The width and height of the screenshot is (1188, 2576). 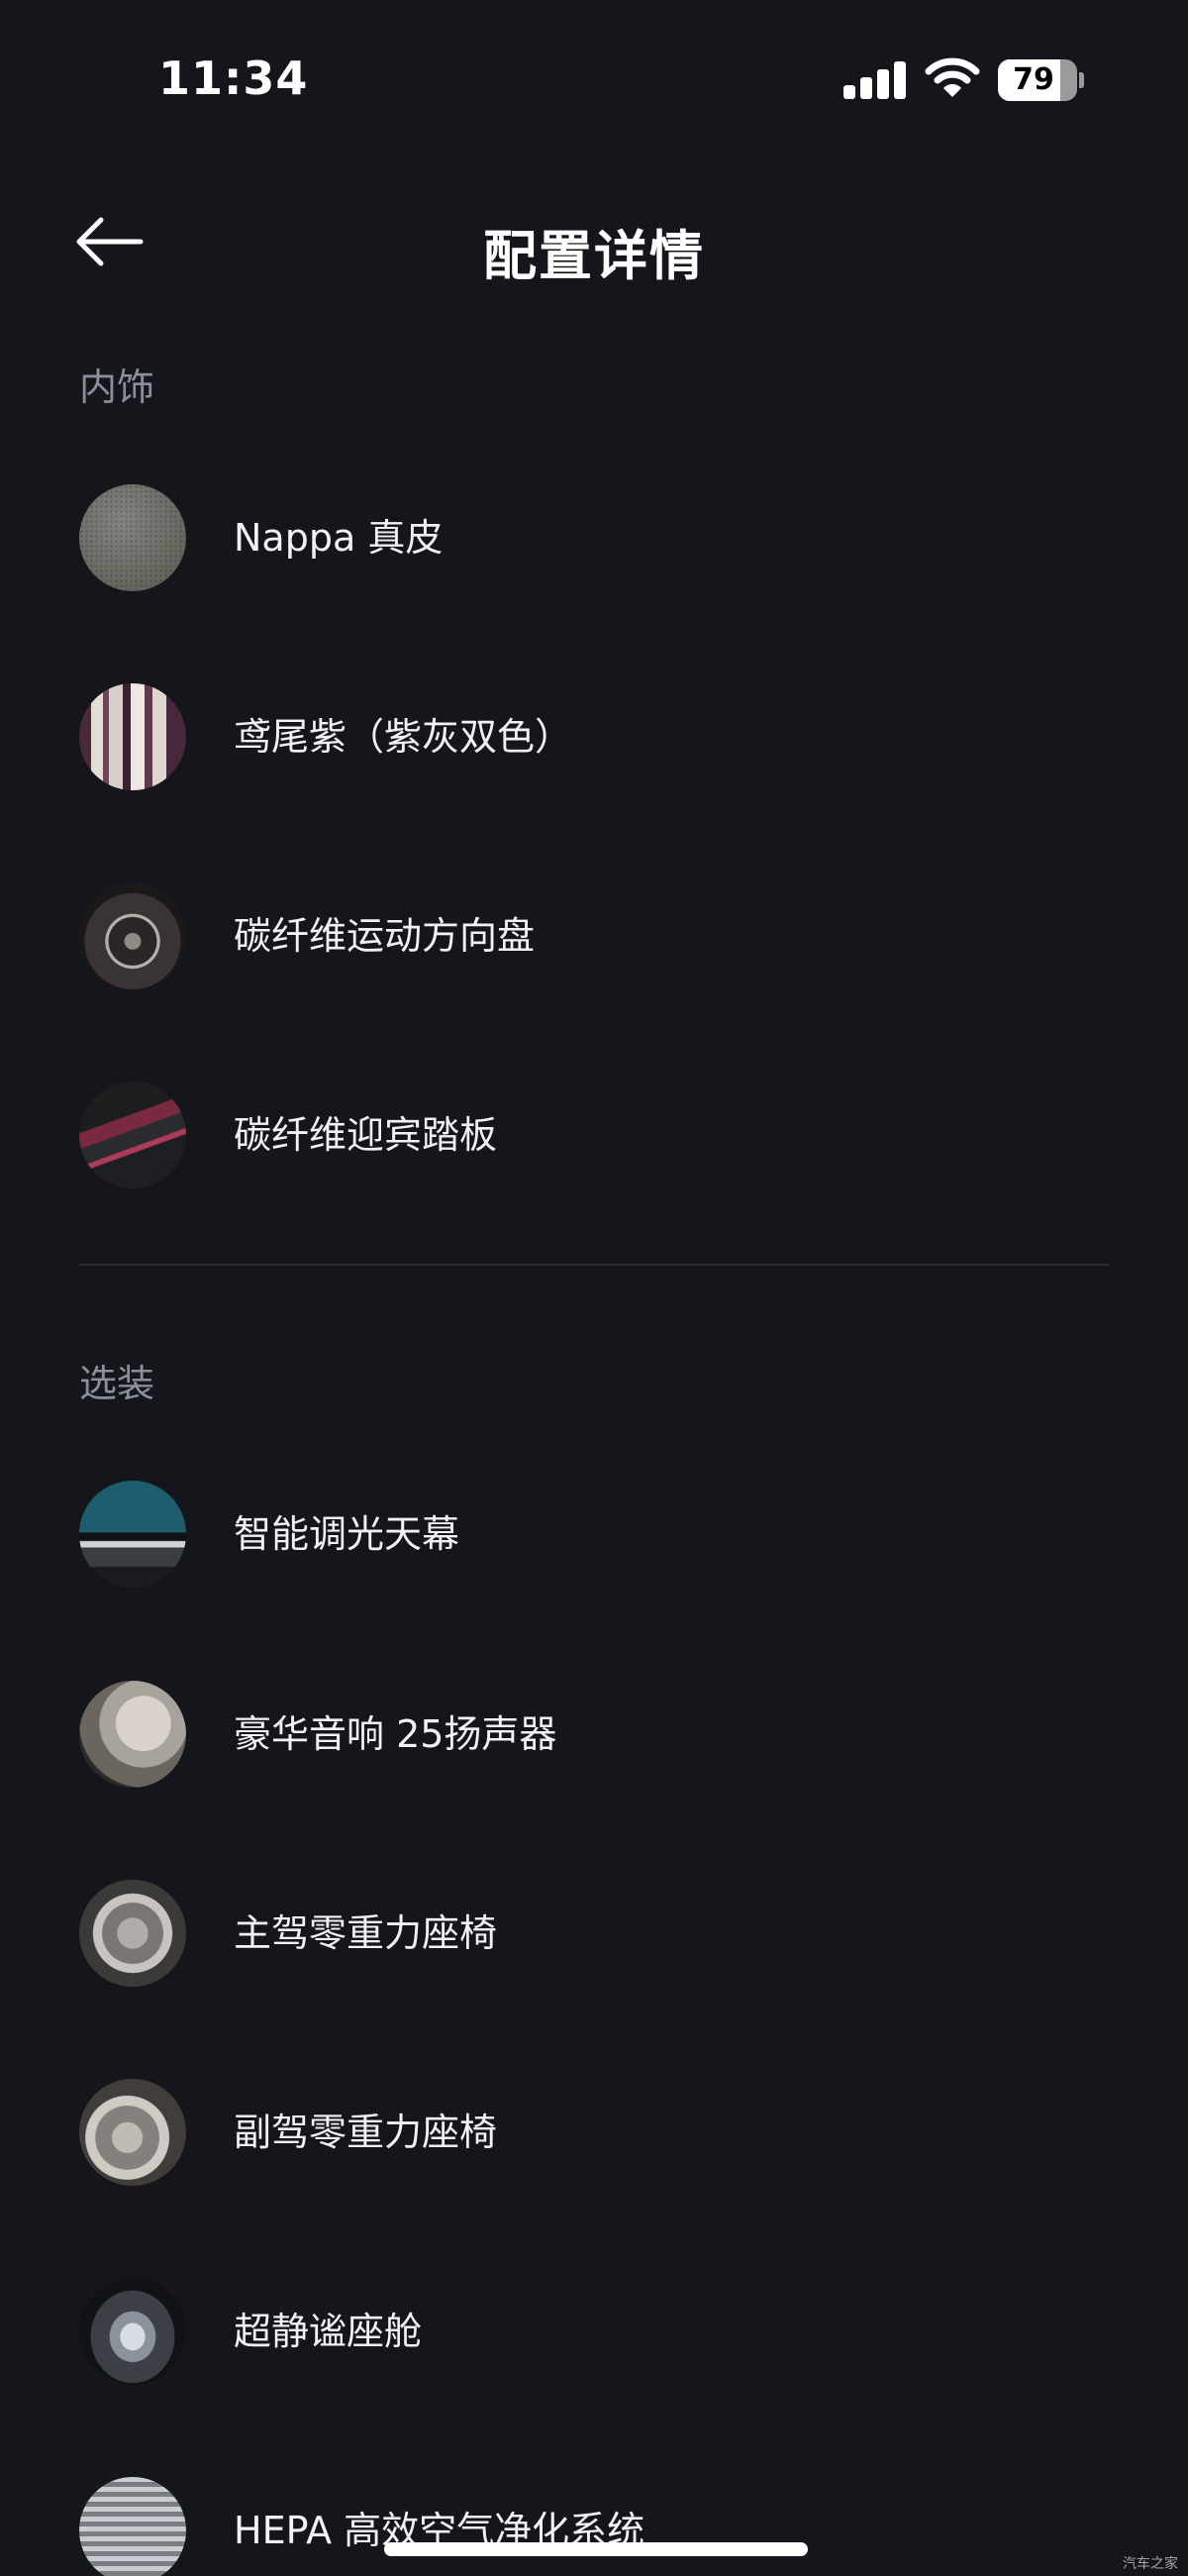 I want to click on section-title-interior: 内饰, so click(x=117, y=387).